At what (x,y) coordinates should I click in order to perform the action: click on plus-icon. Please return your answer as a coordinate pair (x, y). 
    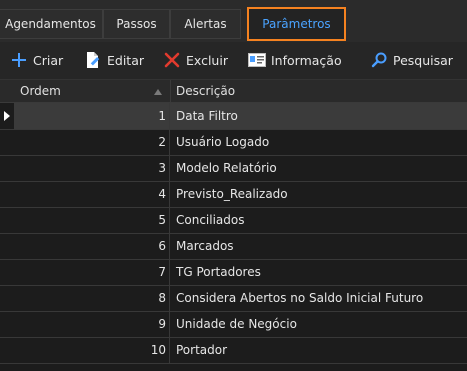
    Looking at the image, I should click on (19, 60).